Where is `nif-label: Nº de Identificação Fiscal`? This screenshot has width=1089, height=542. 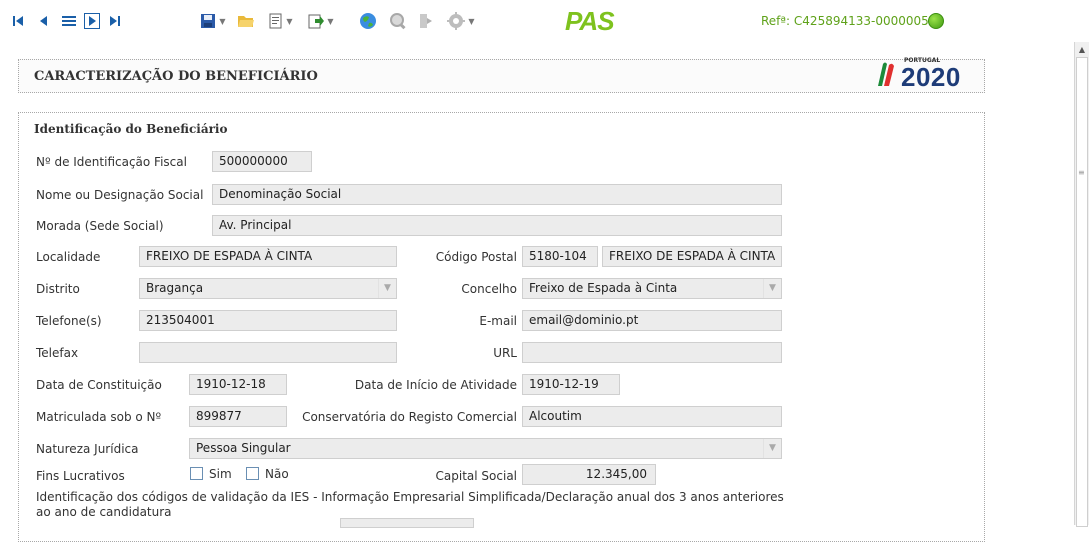
nif-label: Nº de Identificação Fiscal is located at coordinates (111, 162).